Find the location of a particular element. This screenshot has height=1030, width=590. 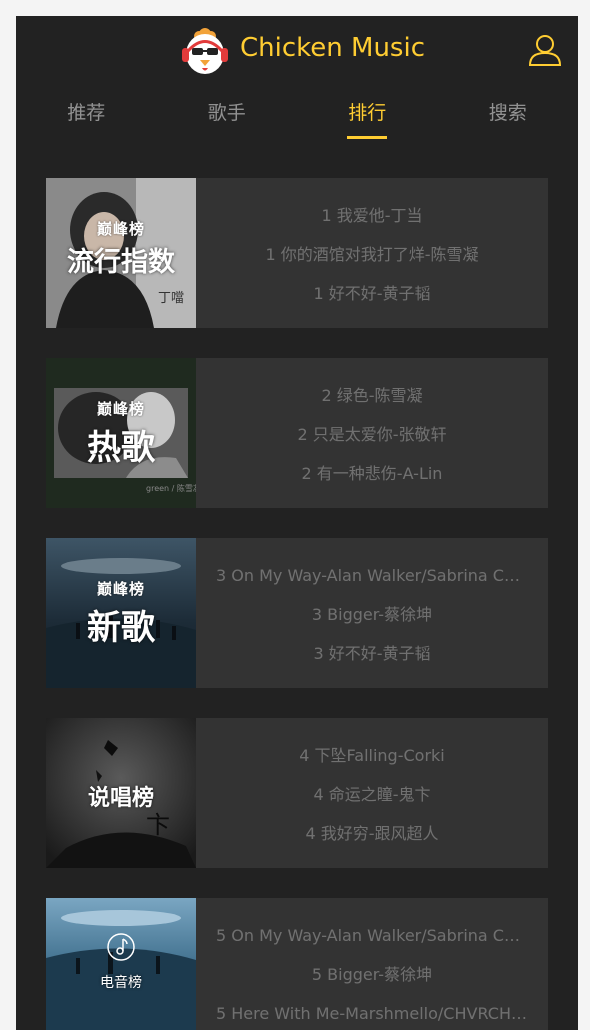

tab-rank: 排行 is located at coordinates (367, 118).